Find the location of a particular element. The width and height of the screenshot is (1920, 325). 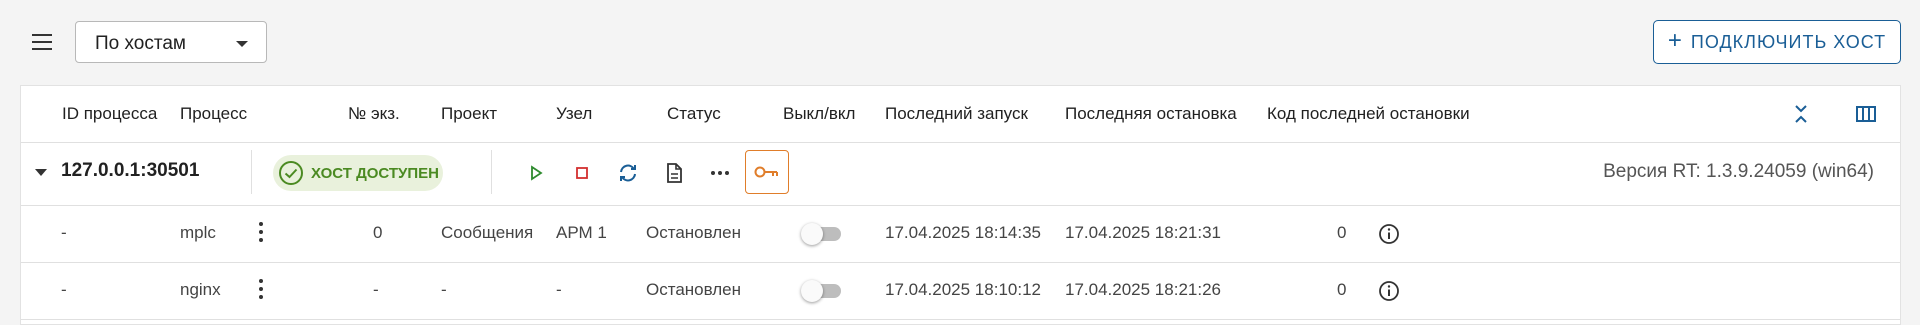

cell-last-start: 17.04.2025 18:10:12 is located at coordinates (963, 289).